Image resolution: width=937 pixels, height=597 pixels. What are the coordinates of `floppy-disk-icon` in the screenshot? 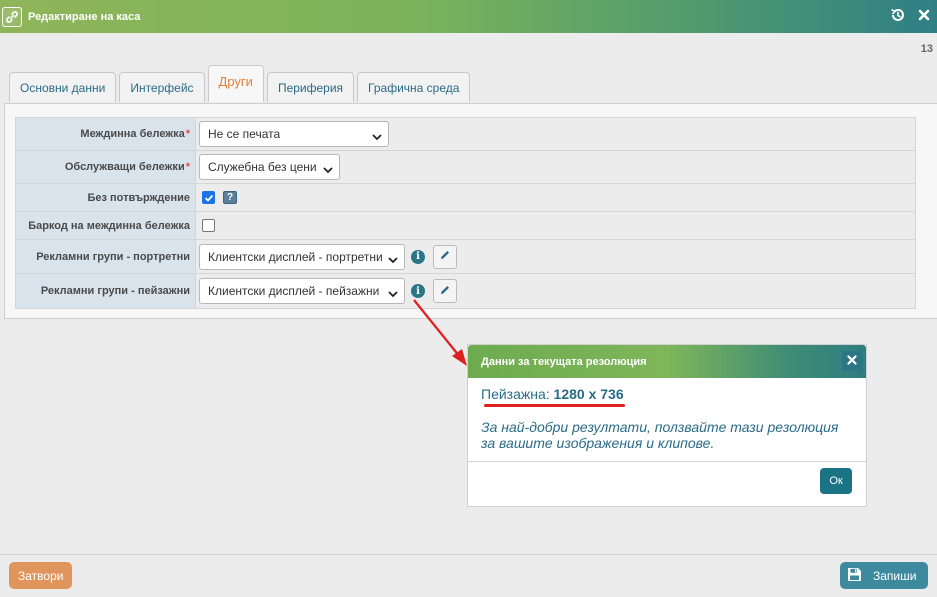 It's located at (854, 576).